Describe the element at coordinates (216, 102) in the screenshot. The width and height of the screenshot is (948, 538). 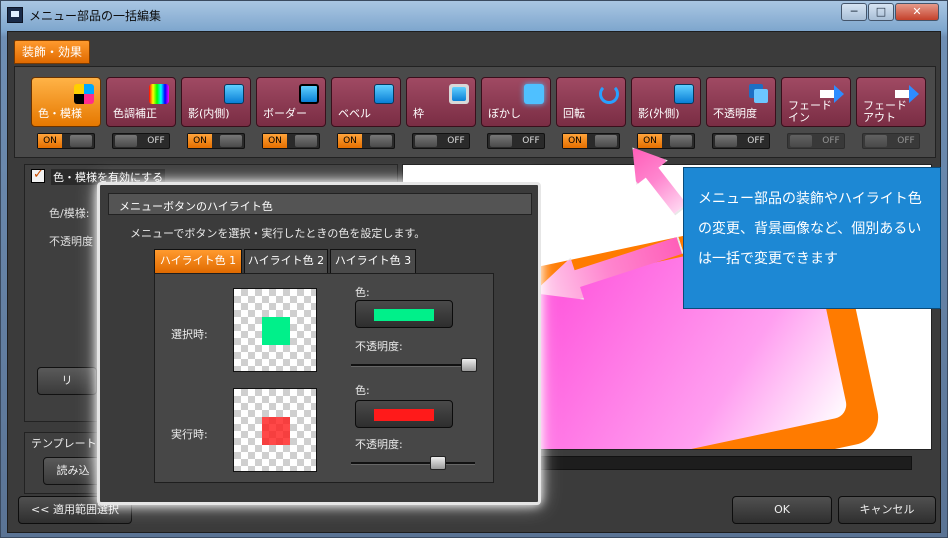
I see `tool-button-inner-shadow: 影(内側)` at that location.